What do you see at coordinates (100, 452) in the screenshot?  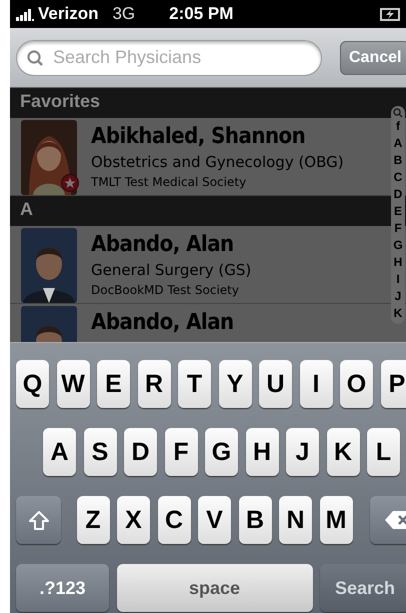 I see `key: S` at bounding box center [100, 452].